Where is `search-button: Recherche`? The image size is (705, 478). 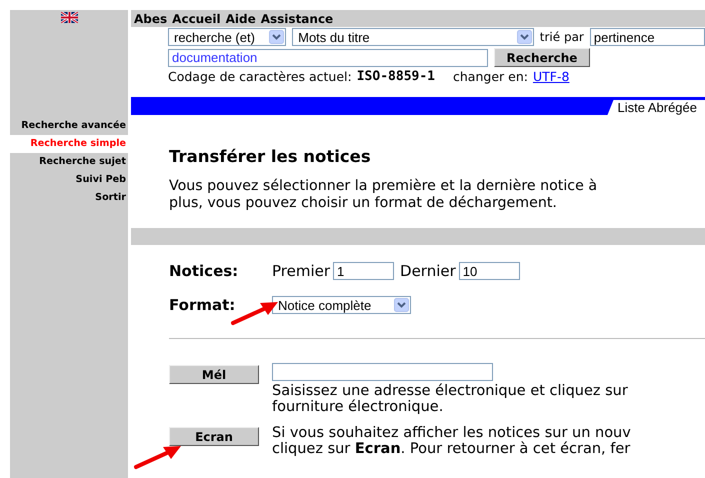 search-button: Recherche is located at coordinates (542, 57).